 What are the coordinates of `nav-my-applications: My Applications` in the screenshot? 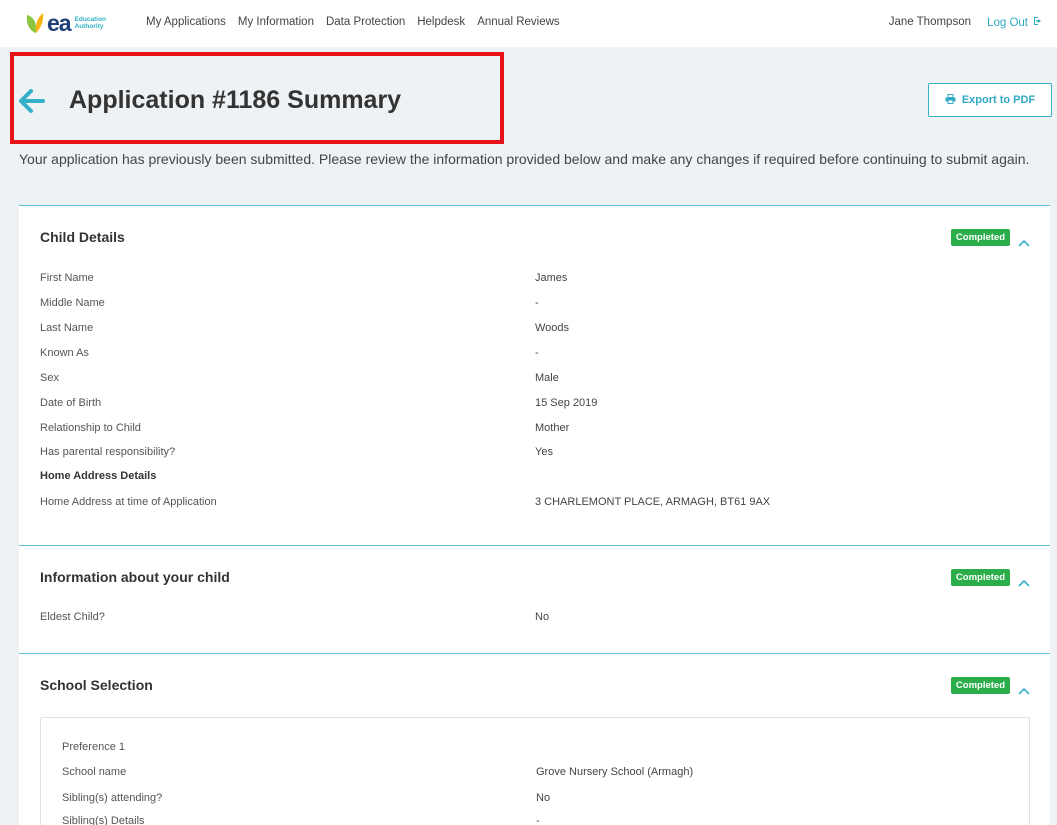 It's located at (186, 22).